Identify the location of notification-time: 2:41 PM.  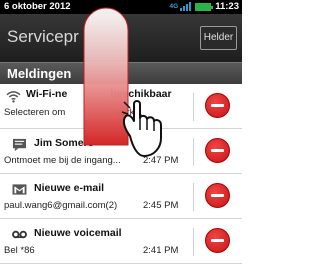
(161, 250).